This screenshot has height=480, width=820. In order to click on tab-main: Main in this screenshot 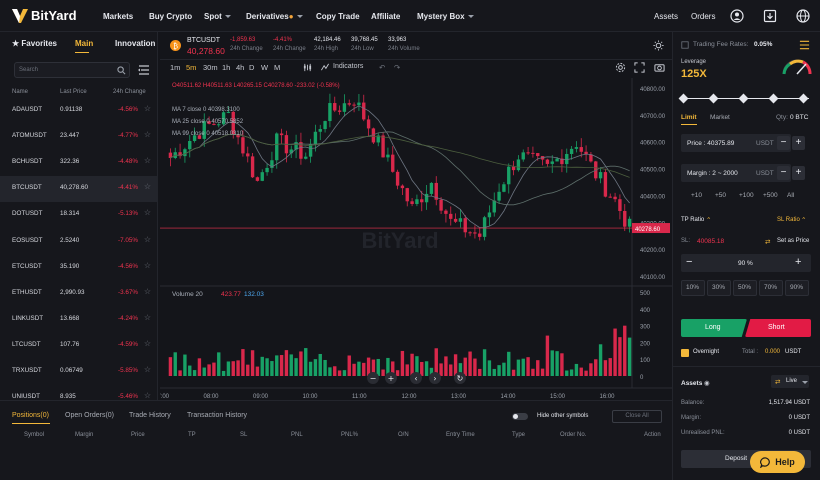, I will do `click(84, 43)`.